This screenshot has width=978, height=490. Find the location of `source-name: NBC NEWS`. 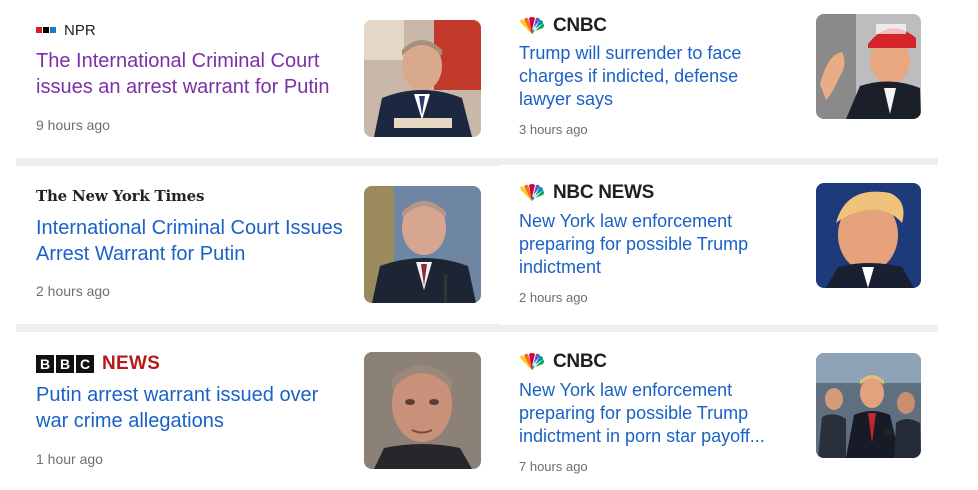

source-name: NBC NEWS is located at coordinates (604, 192).